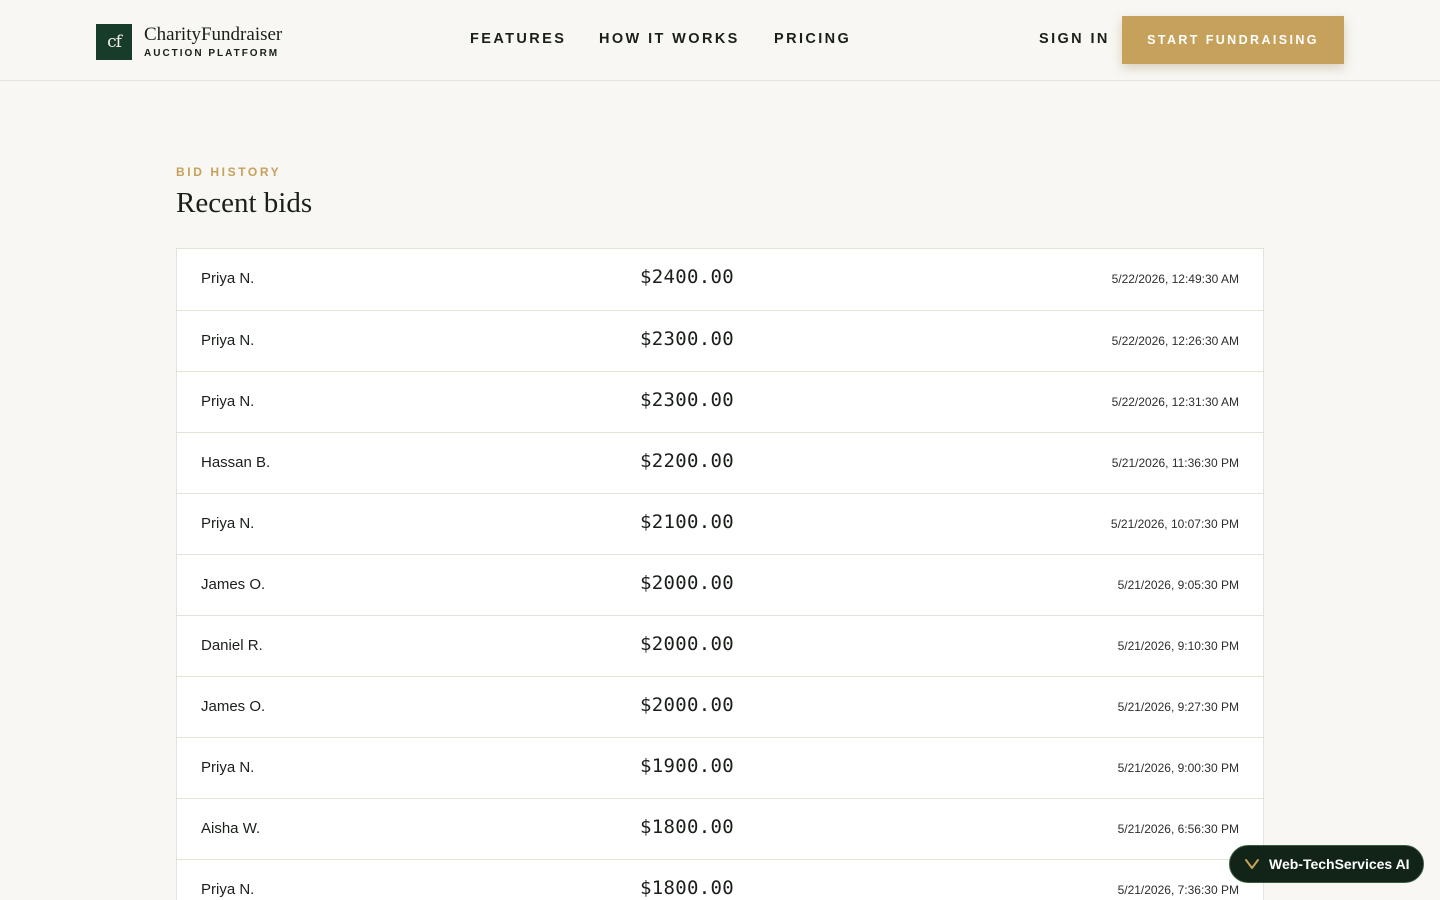 The image size is (1440, 900). What do you see at coordinates (1178, 768) in the screenshot?
I see `bid-timestamp: 5/21/2026, 9:00:30 PM` at bounding box center [1178, 768].